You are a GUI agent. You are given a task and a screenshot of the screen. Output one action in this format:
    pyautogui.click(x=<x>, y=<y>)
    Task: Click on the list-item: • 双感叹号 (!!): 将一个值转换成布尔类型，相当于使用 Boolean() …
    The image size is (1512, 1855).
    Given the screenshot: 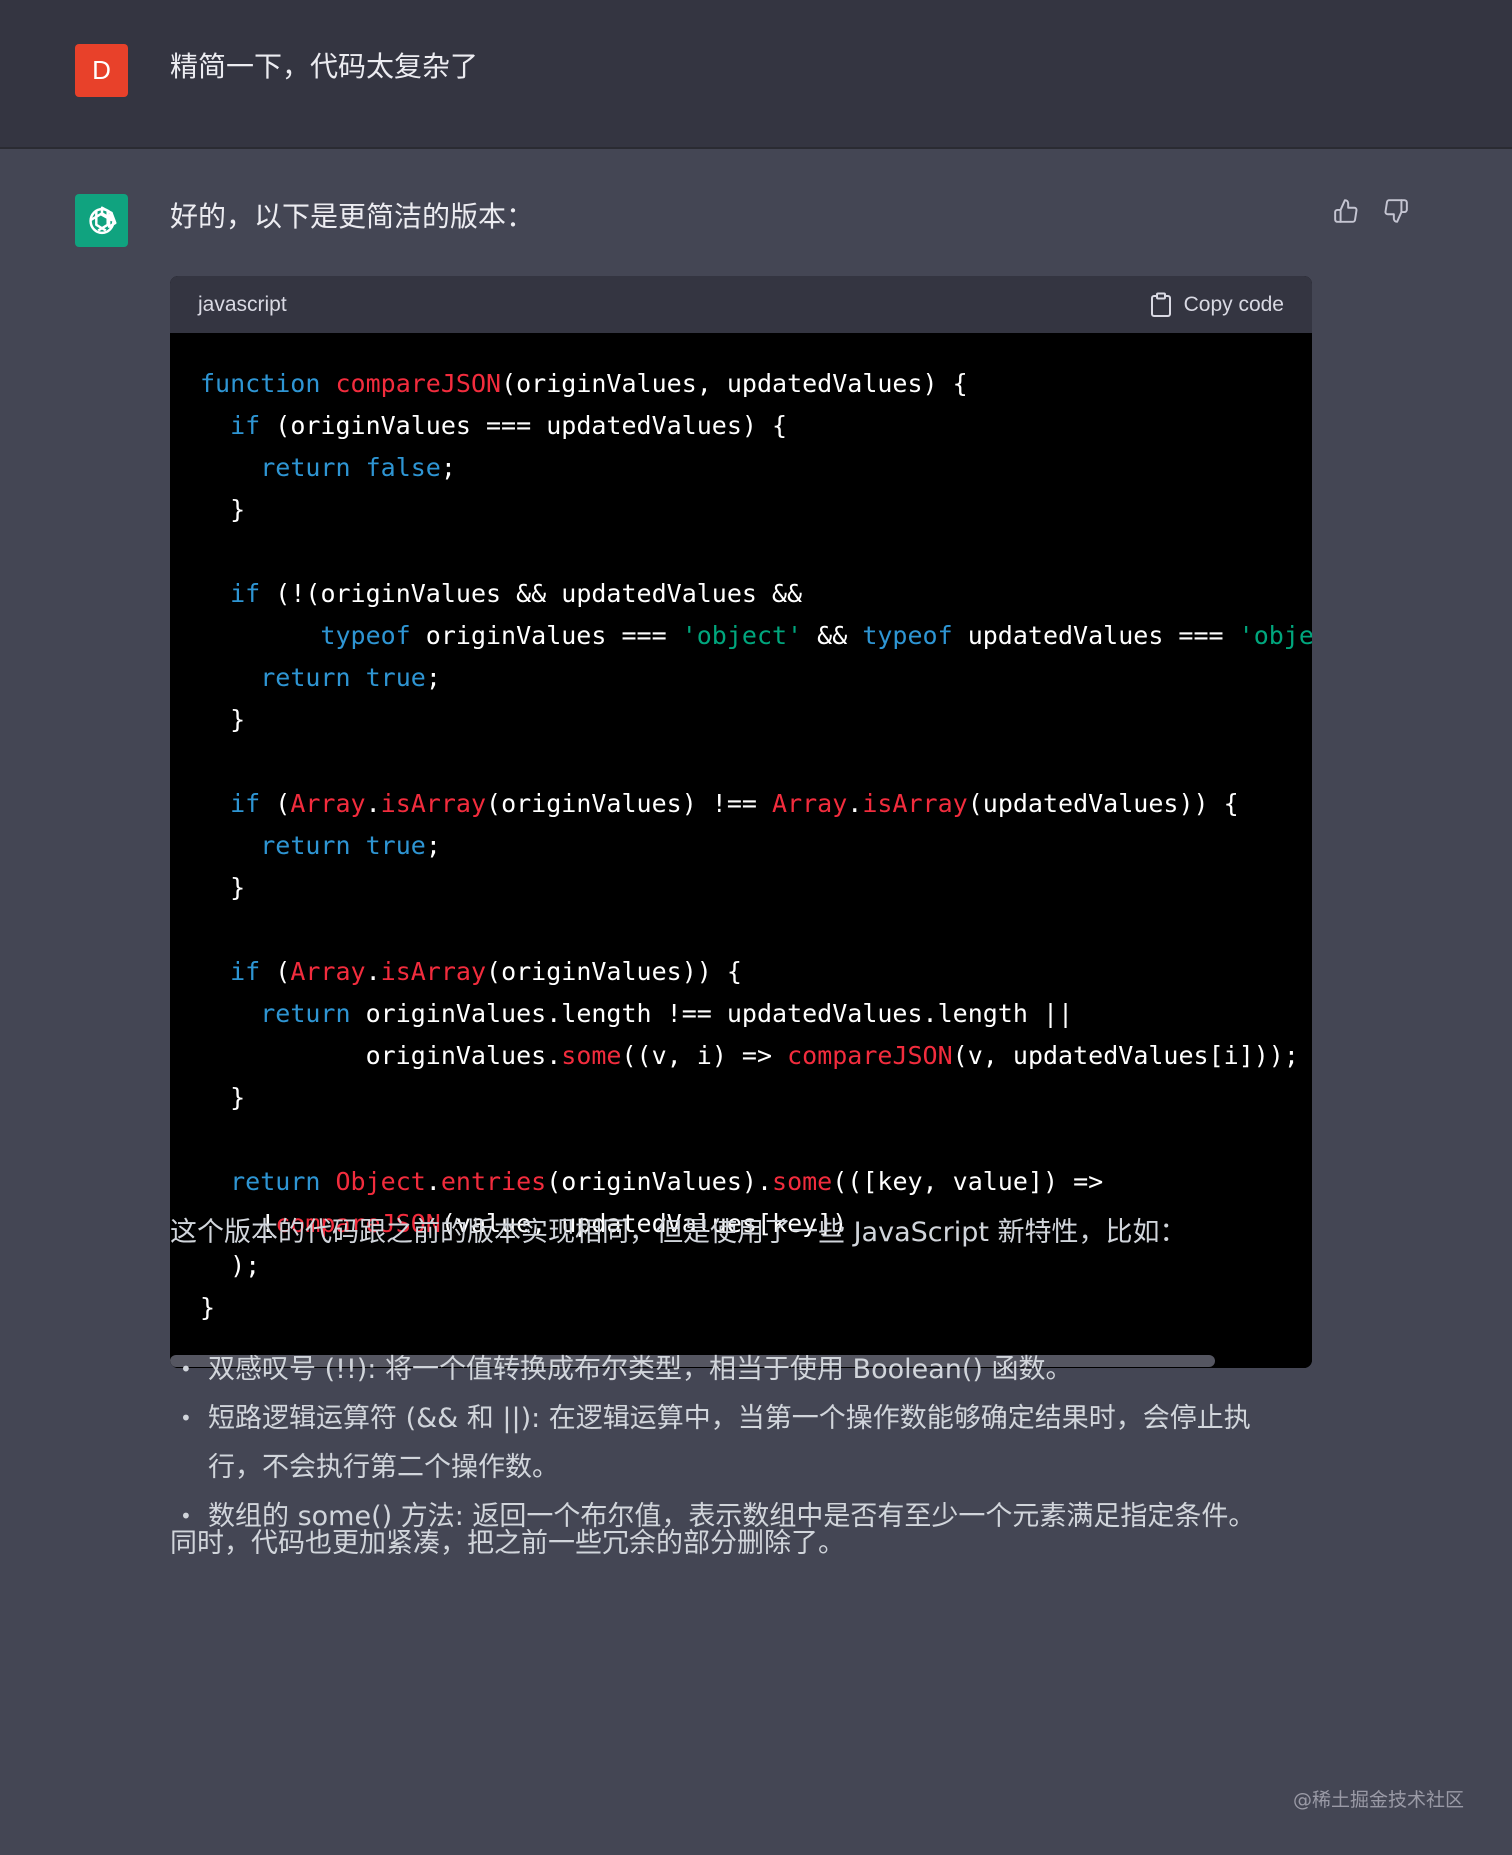 What is the action you would take?
    pyautogui.click(x=730, y=1369)
    